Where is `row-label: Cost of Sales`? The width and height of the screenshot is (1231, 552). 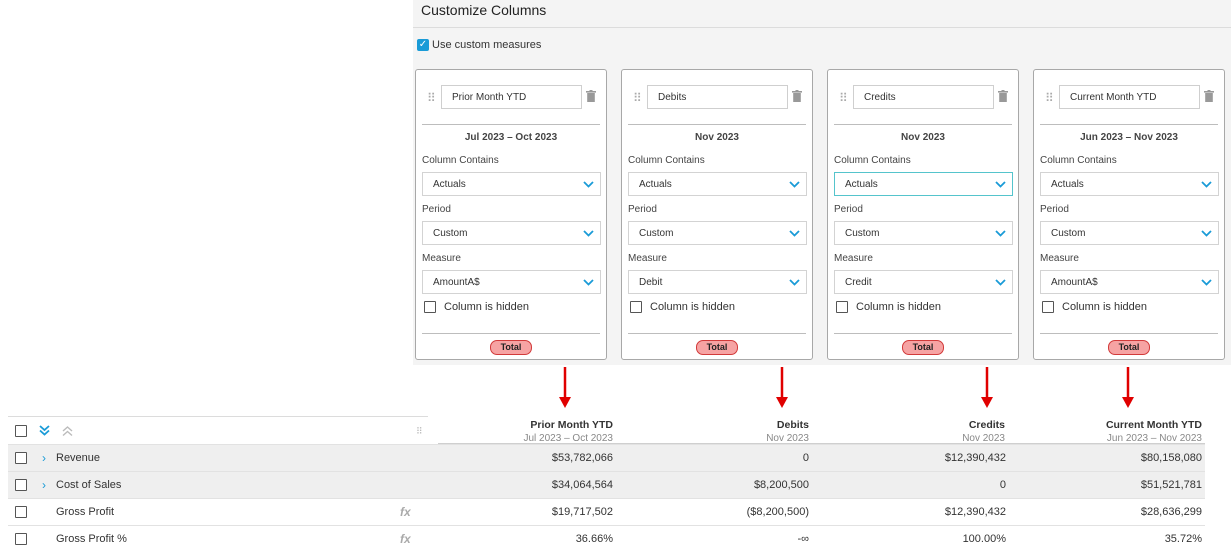 row-label: Cost of Sales is located at coordinates (89, 485).